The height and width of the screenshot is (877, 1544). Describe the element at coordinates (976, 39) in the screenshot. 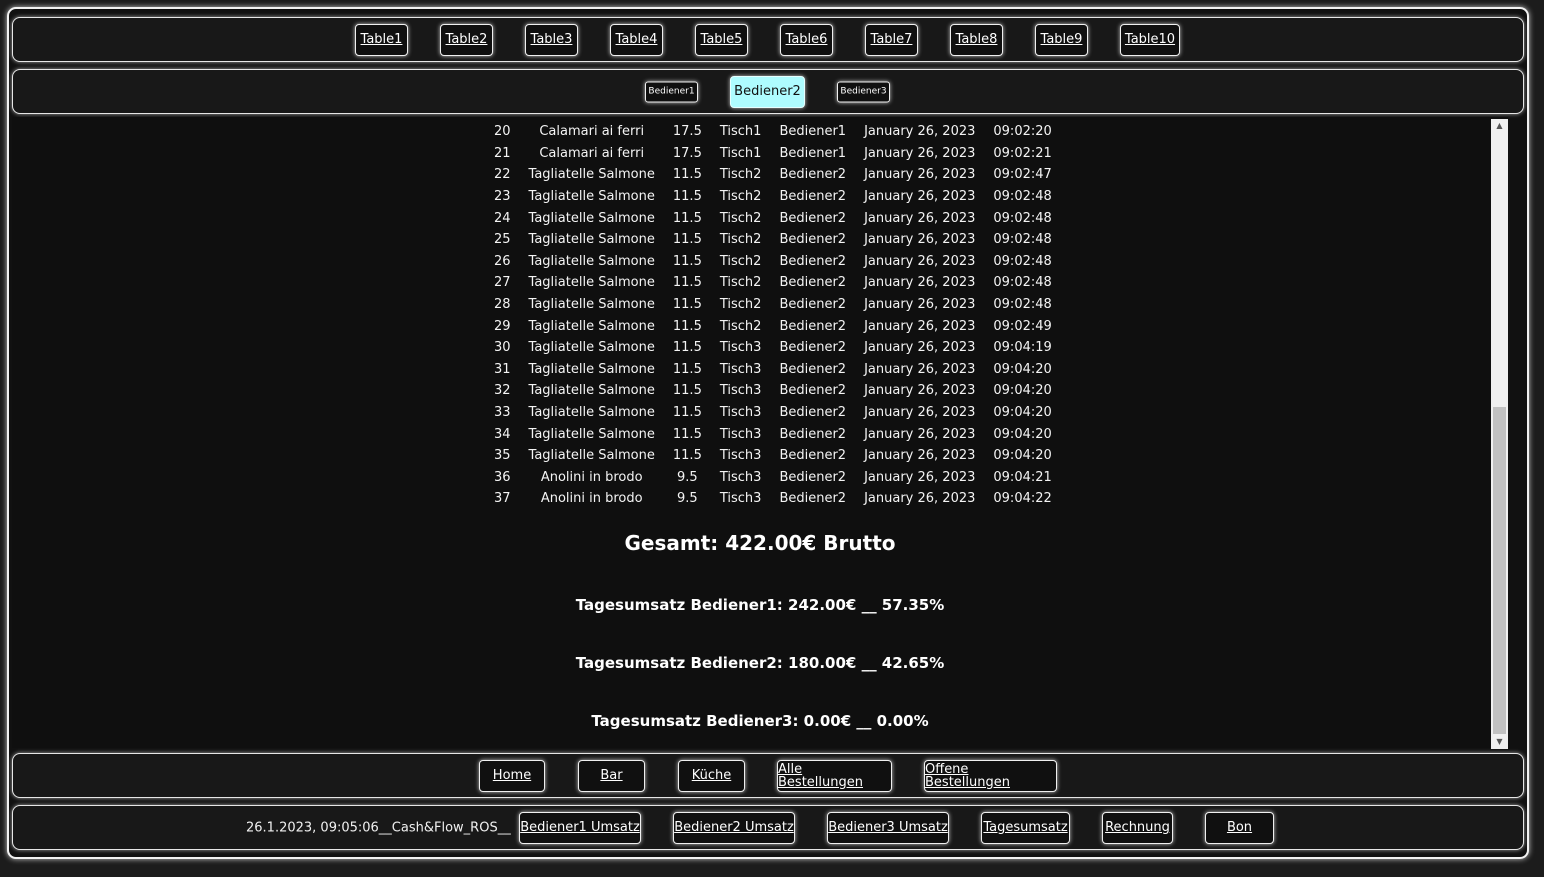

I see `table-button-8: Table8` at that location.